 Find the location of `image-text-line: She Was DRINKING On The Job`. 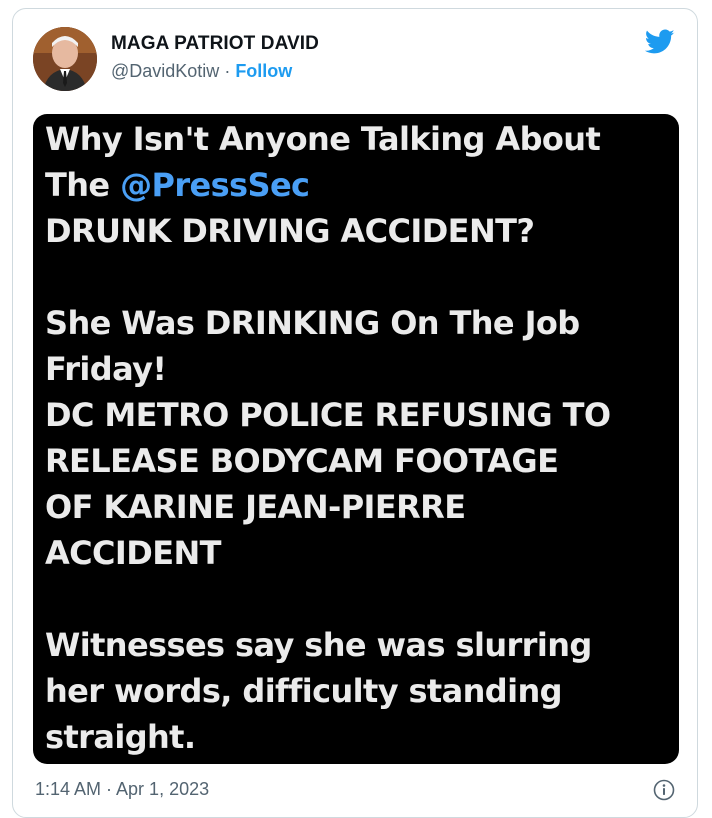

image-text-line: She Was DRINKING On The Job is located at coordinates (312, 323).